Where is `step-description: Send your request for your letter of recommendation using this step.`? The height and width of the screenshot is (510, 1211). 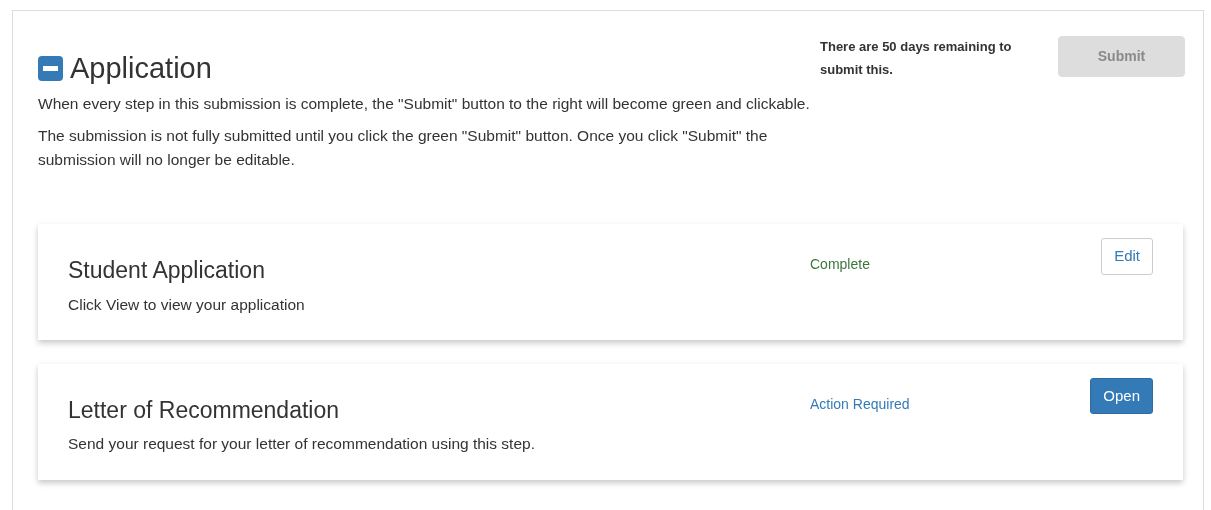 step-description: Send your request for your letter of recommendation using this step. is located at coordinates (302, 444).